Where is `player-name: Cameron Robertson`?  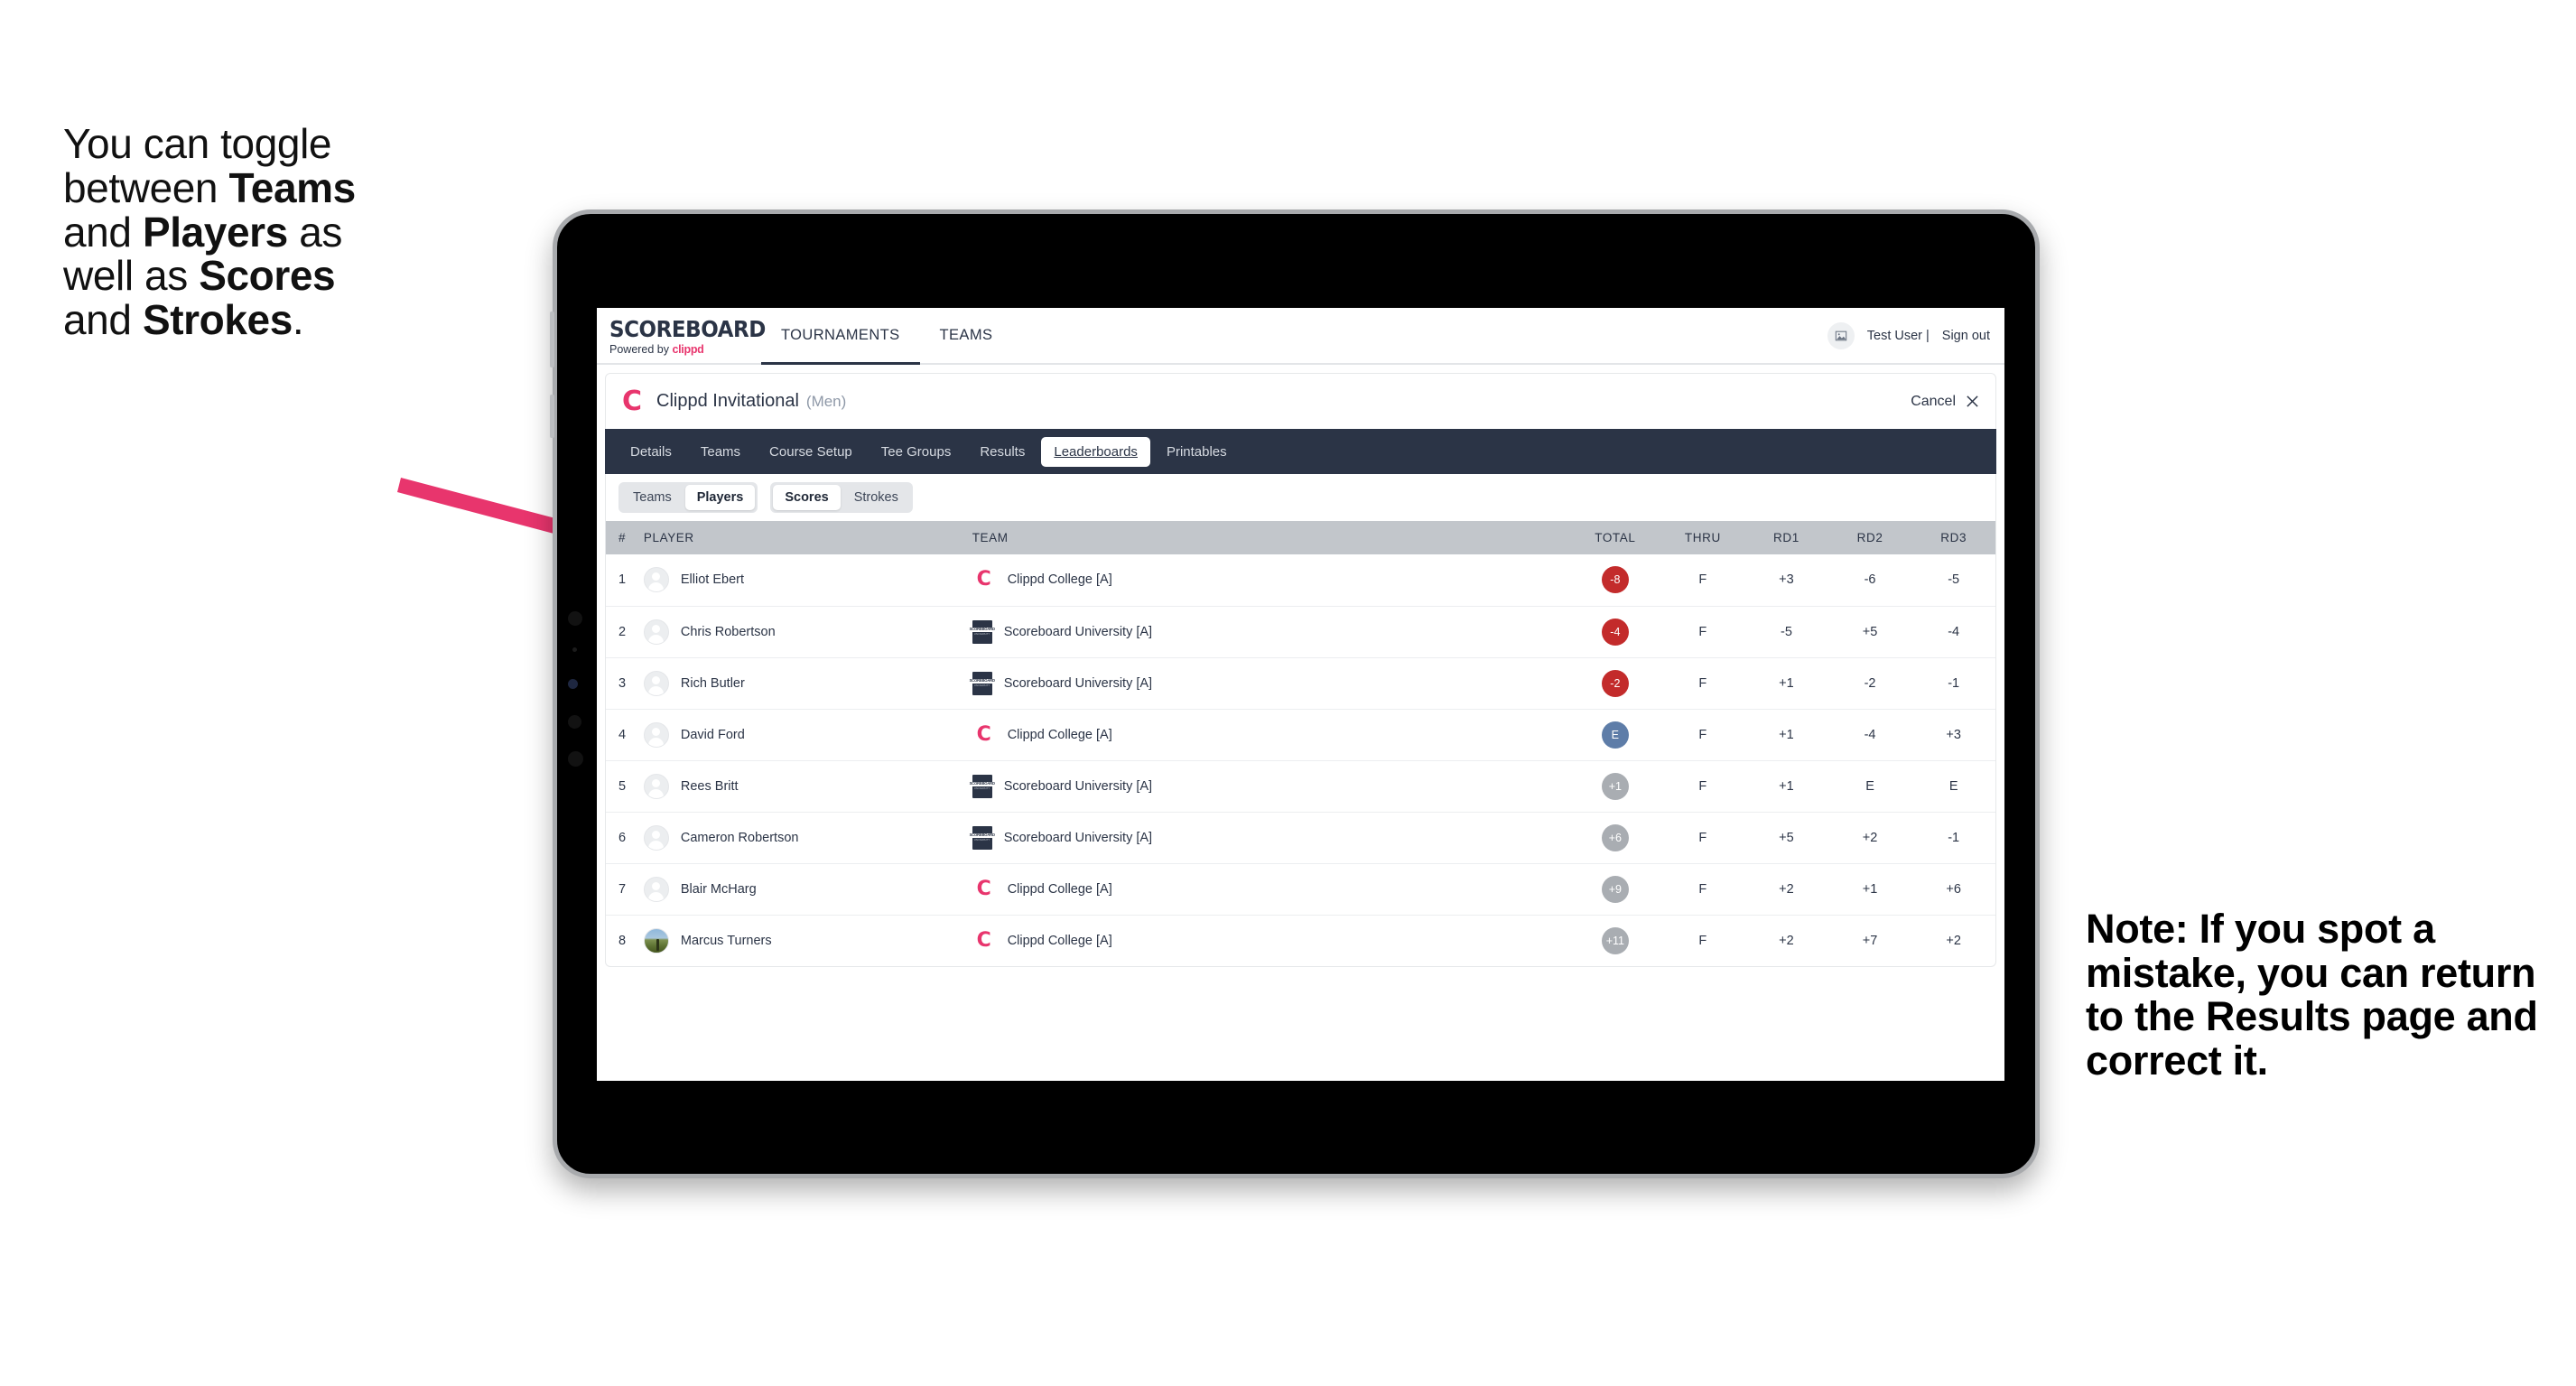
player-name: Cameron Robertson is located at coordinates (739, 837).